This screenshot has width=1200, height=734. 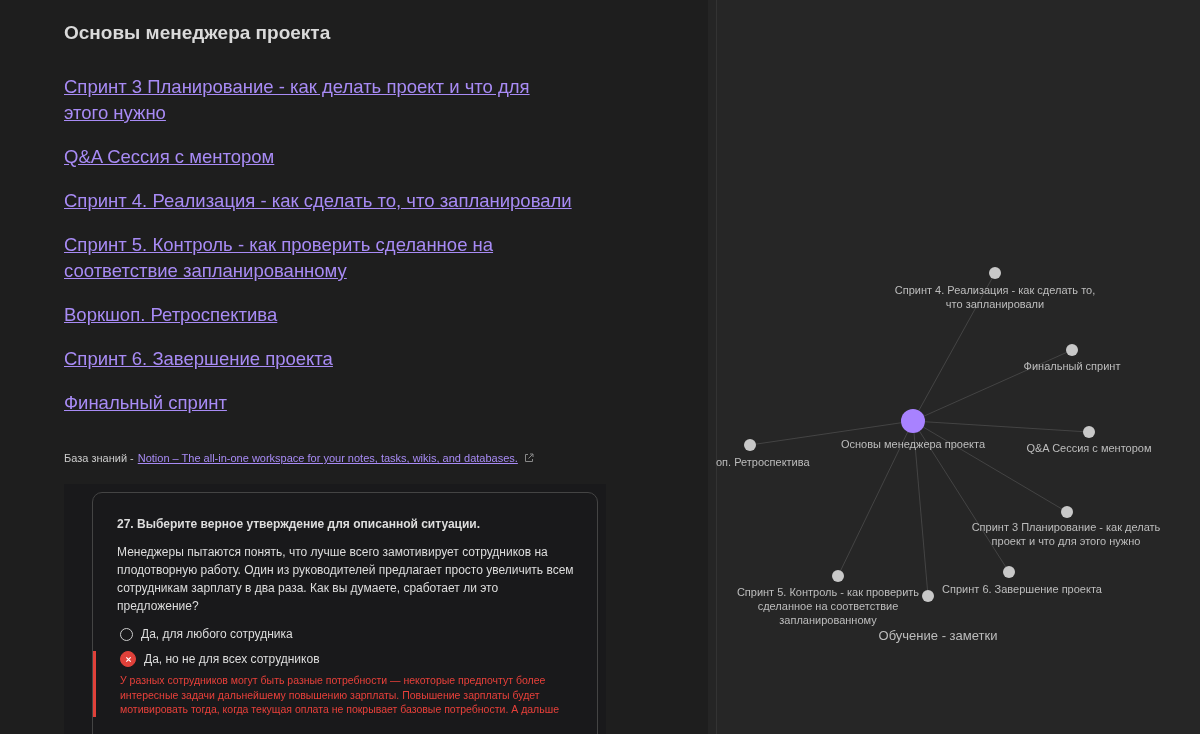 I want to click on note-link: Q&A Сессия с ментором, so click(x=320, y=157).